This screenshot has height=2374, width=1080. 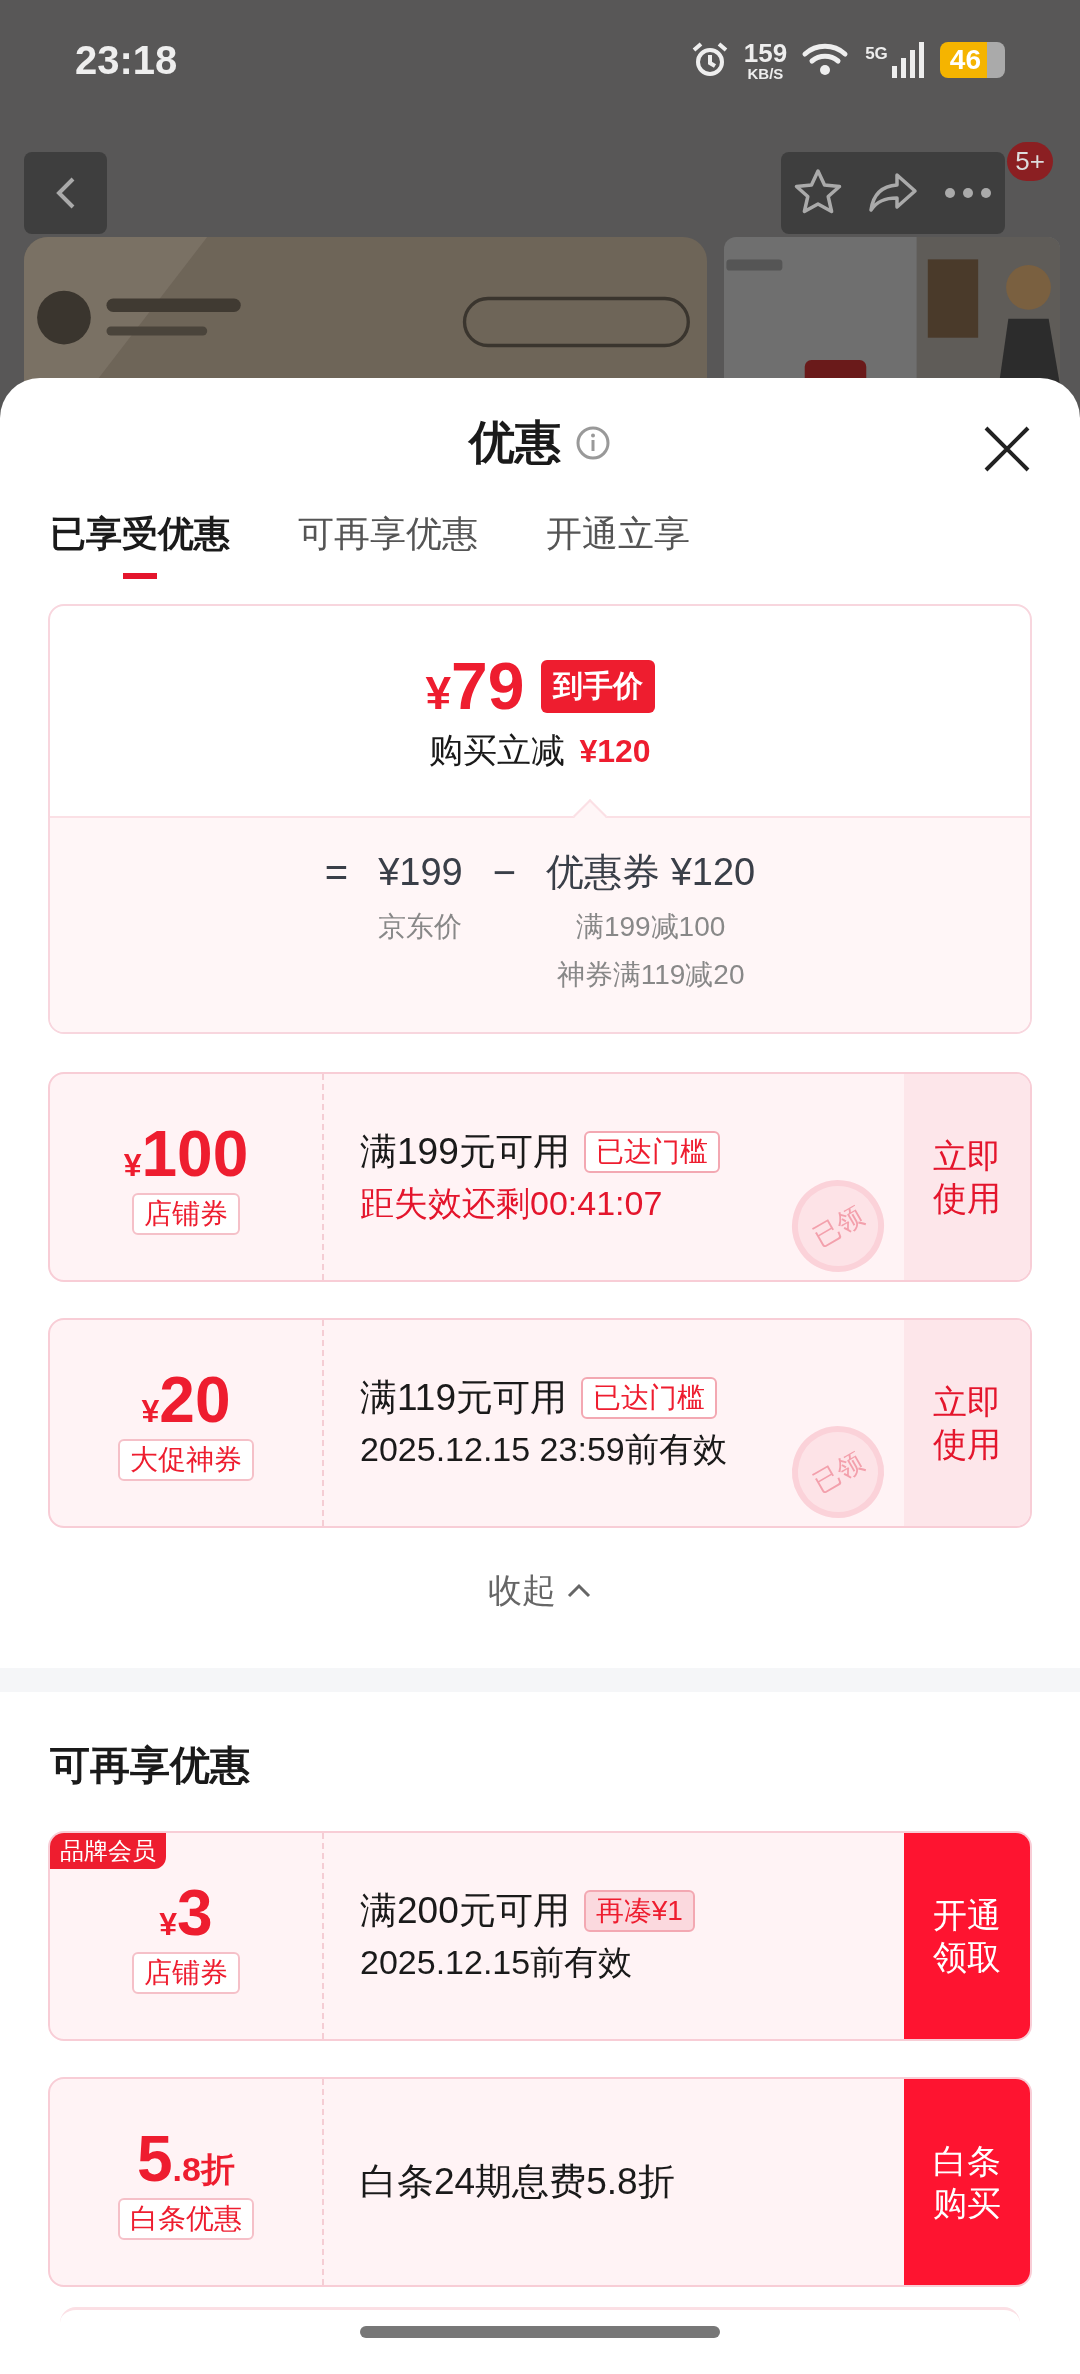 I want to click on base-price-label: 京东价, so click(x=420, y=927).